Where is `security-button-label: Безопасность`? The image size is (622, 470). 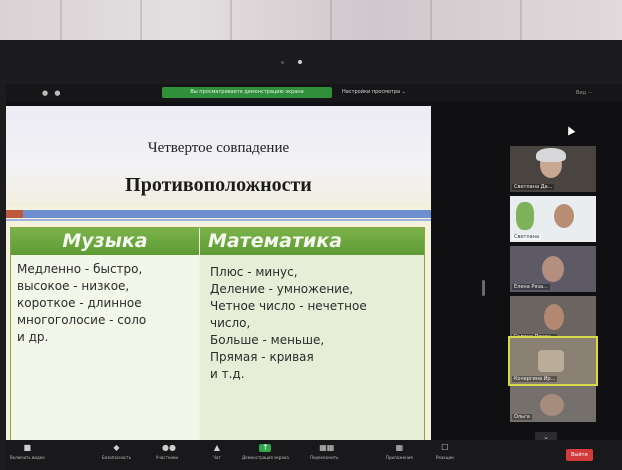 security-button-label: Безопасность is located at coordinates (116, 457).